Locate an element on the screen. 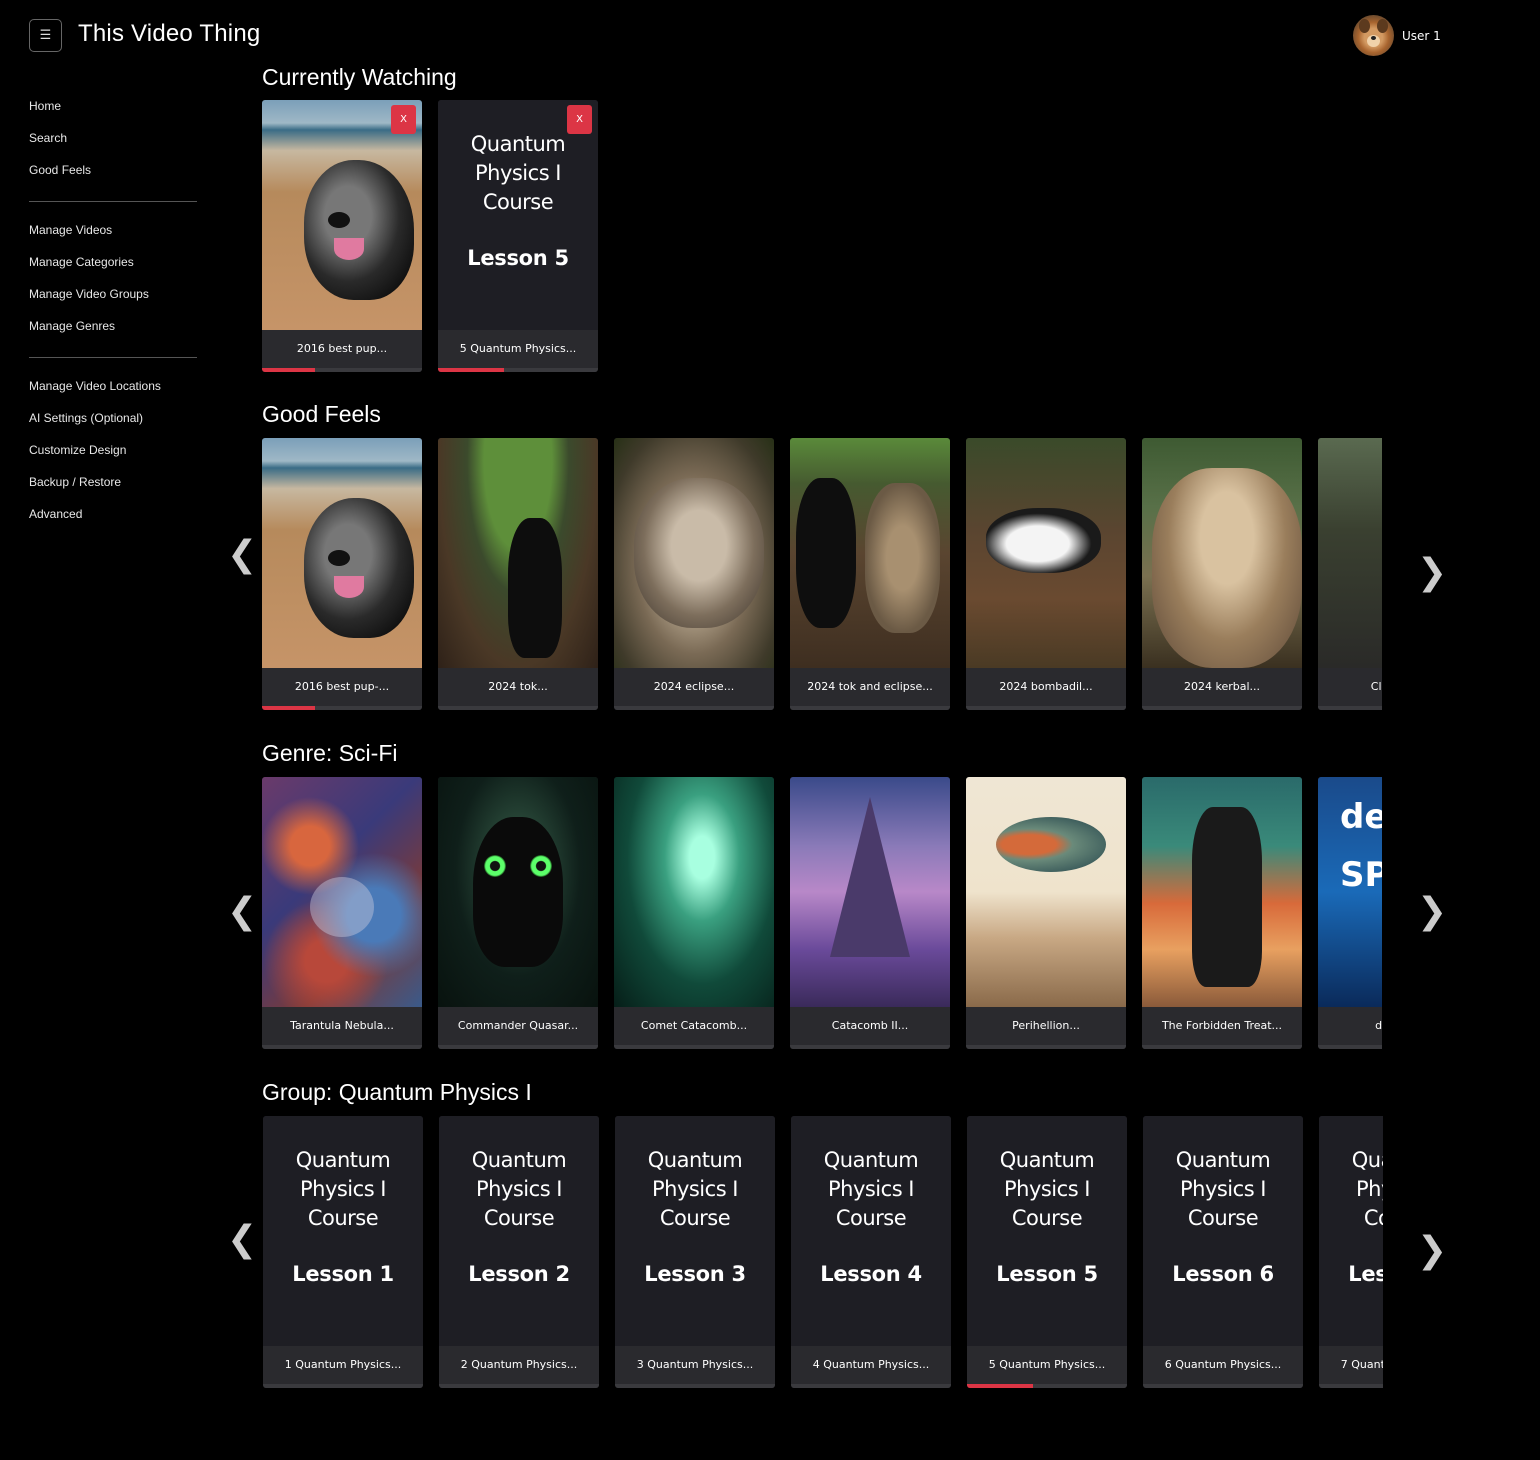  row-title-currently-watching: Currently Watching is located at coordinates (359, 77).